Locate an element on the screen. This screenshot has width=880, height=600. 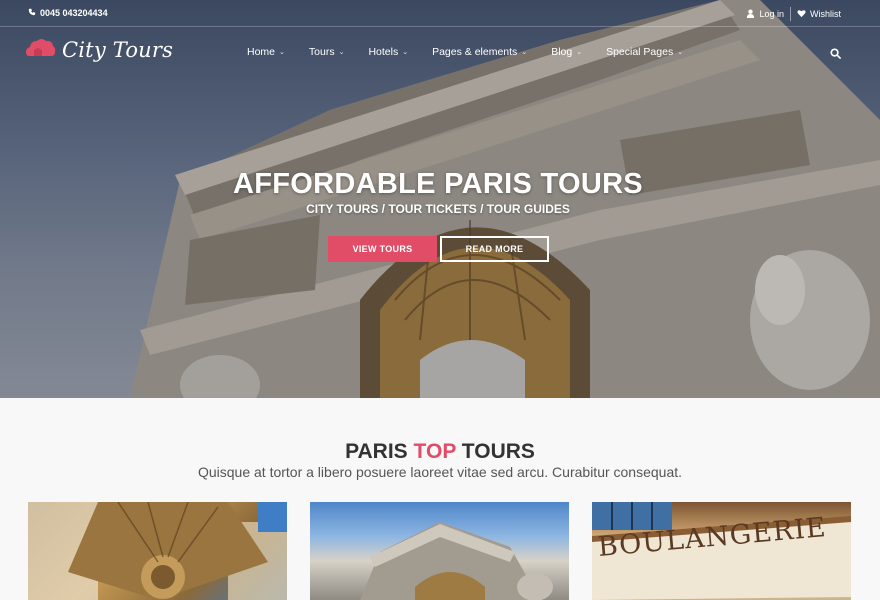
wishlist-label: Wishlist is located at coordinates (825, 14).